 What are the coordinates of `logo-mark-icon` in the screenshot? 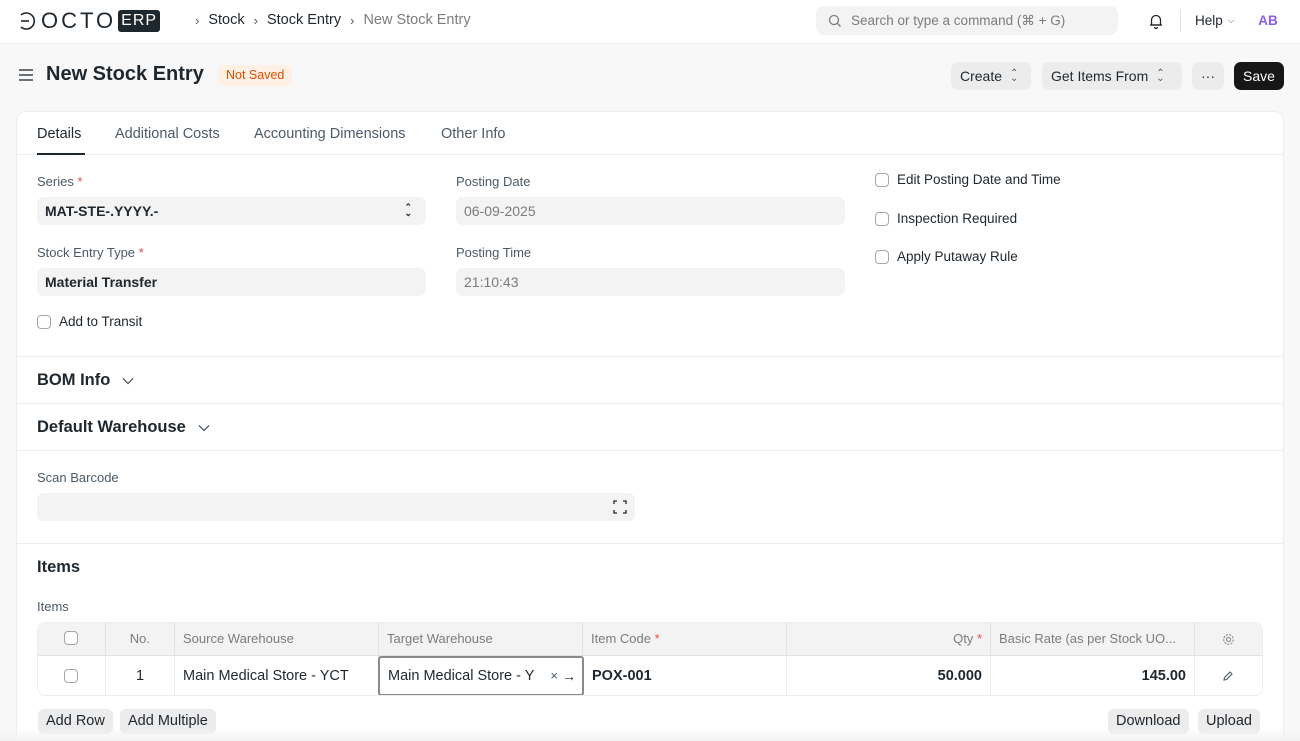 It's located at (29, 21).